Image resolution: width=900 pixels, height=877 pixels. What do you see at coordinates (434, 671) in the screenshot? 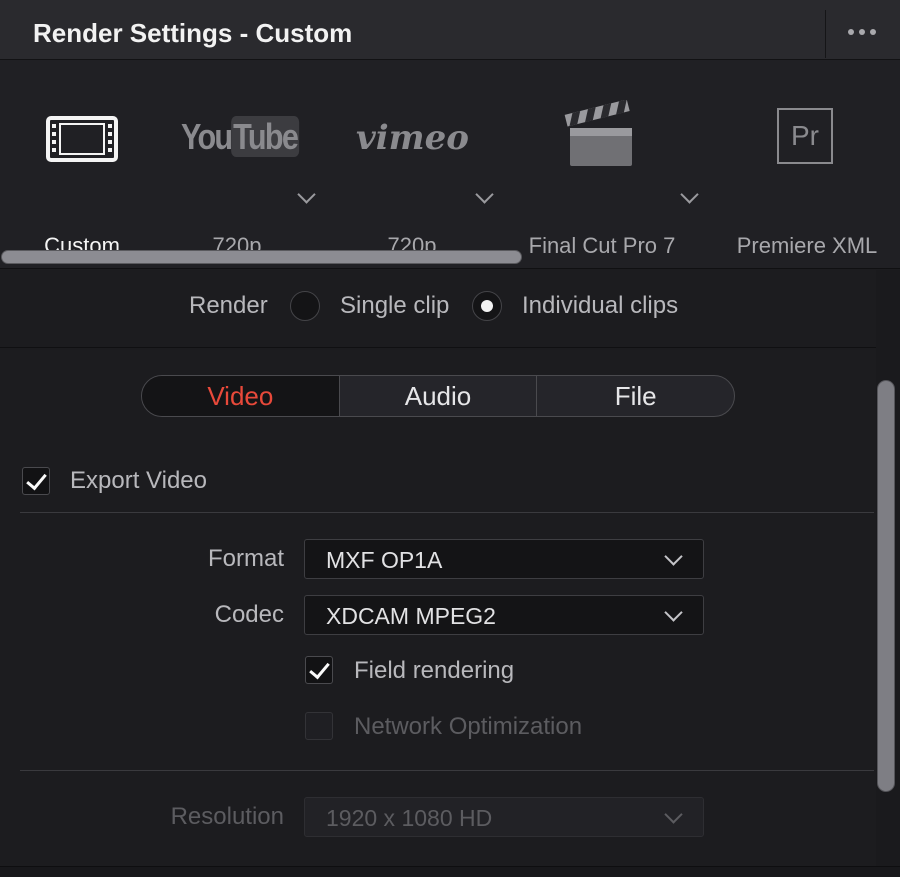
I see `field-rendering-label: Field rendering` at bounding box center [434, 671].